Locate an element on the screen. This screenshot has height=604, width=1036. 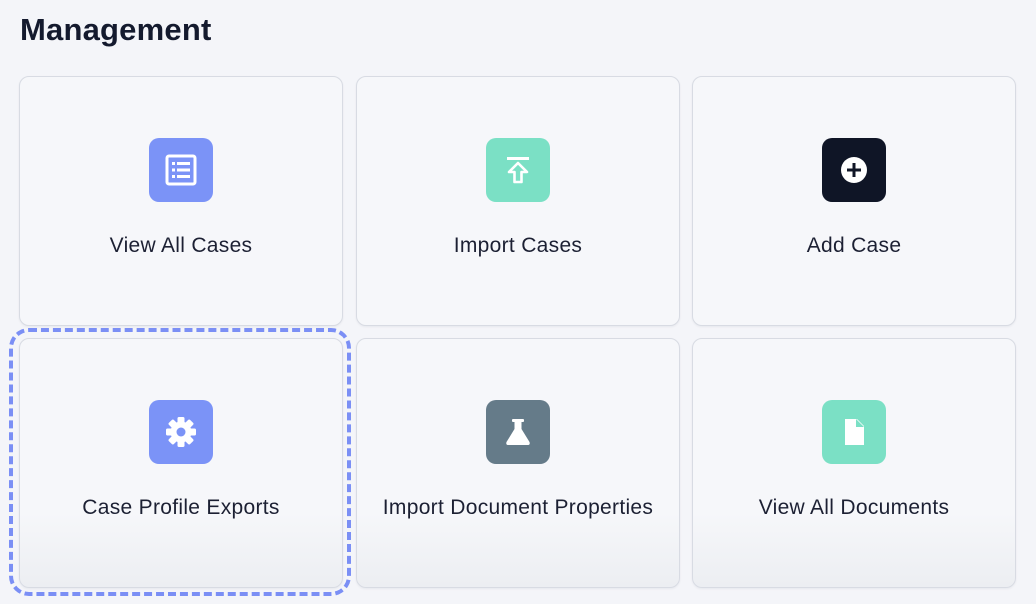
card-label: View All Cases is located at coordinates (181, 245).